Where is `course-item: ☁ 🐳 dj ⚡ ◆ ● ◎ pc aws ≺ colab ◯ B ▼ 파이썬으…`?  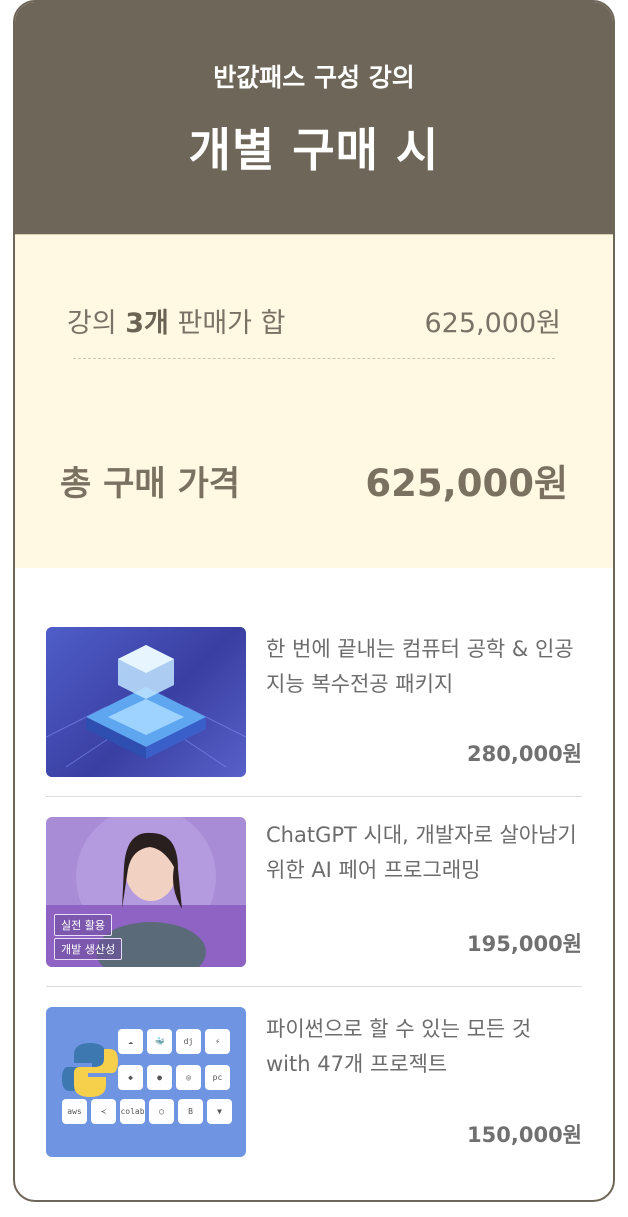 course-item: ☁ 🐳 dj ⚡ ◆ ● ◎ pc aws ≺ colab ◯ B ▼ 파이썬으… is located at coordinates (314, 1082).